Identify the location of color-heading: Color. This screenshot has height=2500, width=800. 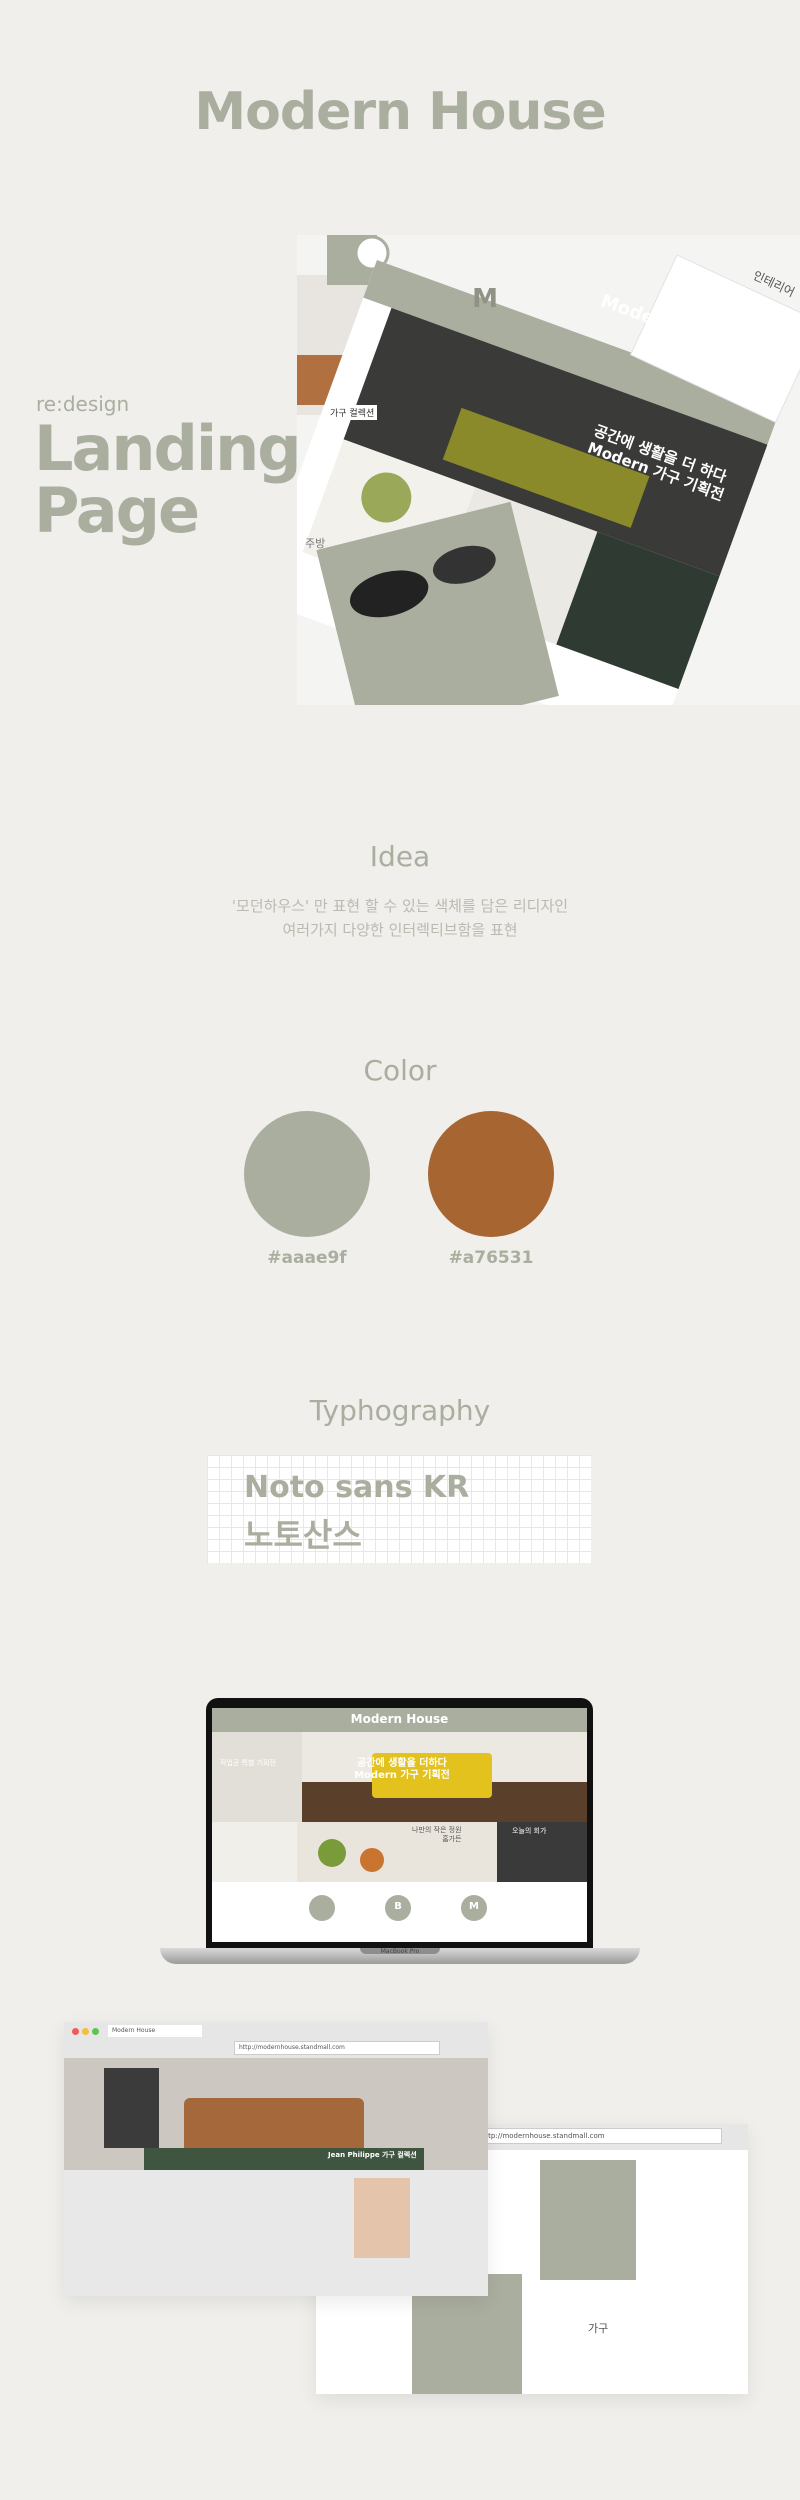
(400, 1070).